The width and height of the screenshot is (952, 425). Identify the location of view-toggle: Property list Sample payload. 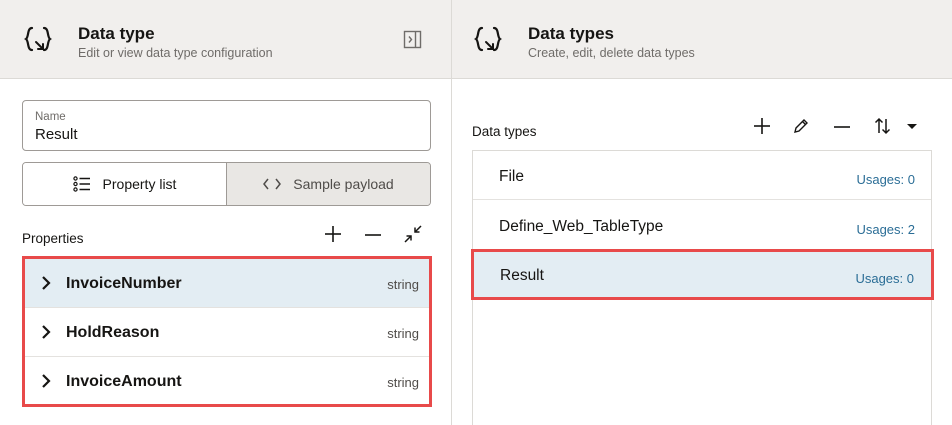
(226, 184).